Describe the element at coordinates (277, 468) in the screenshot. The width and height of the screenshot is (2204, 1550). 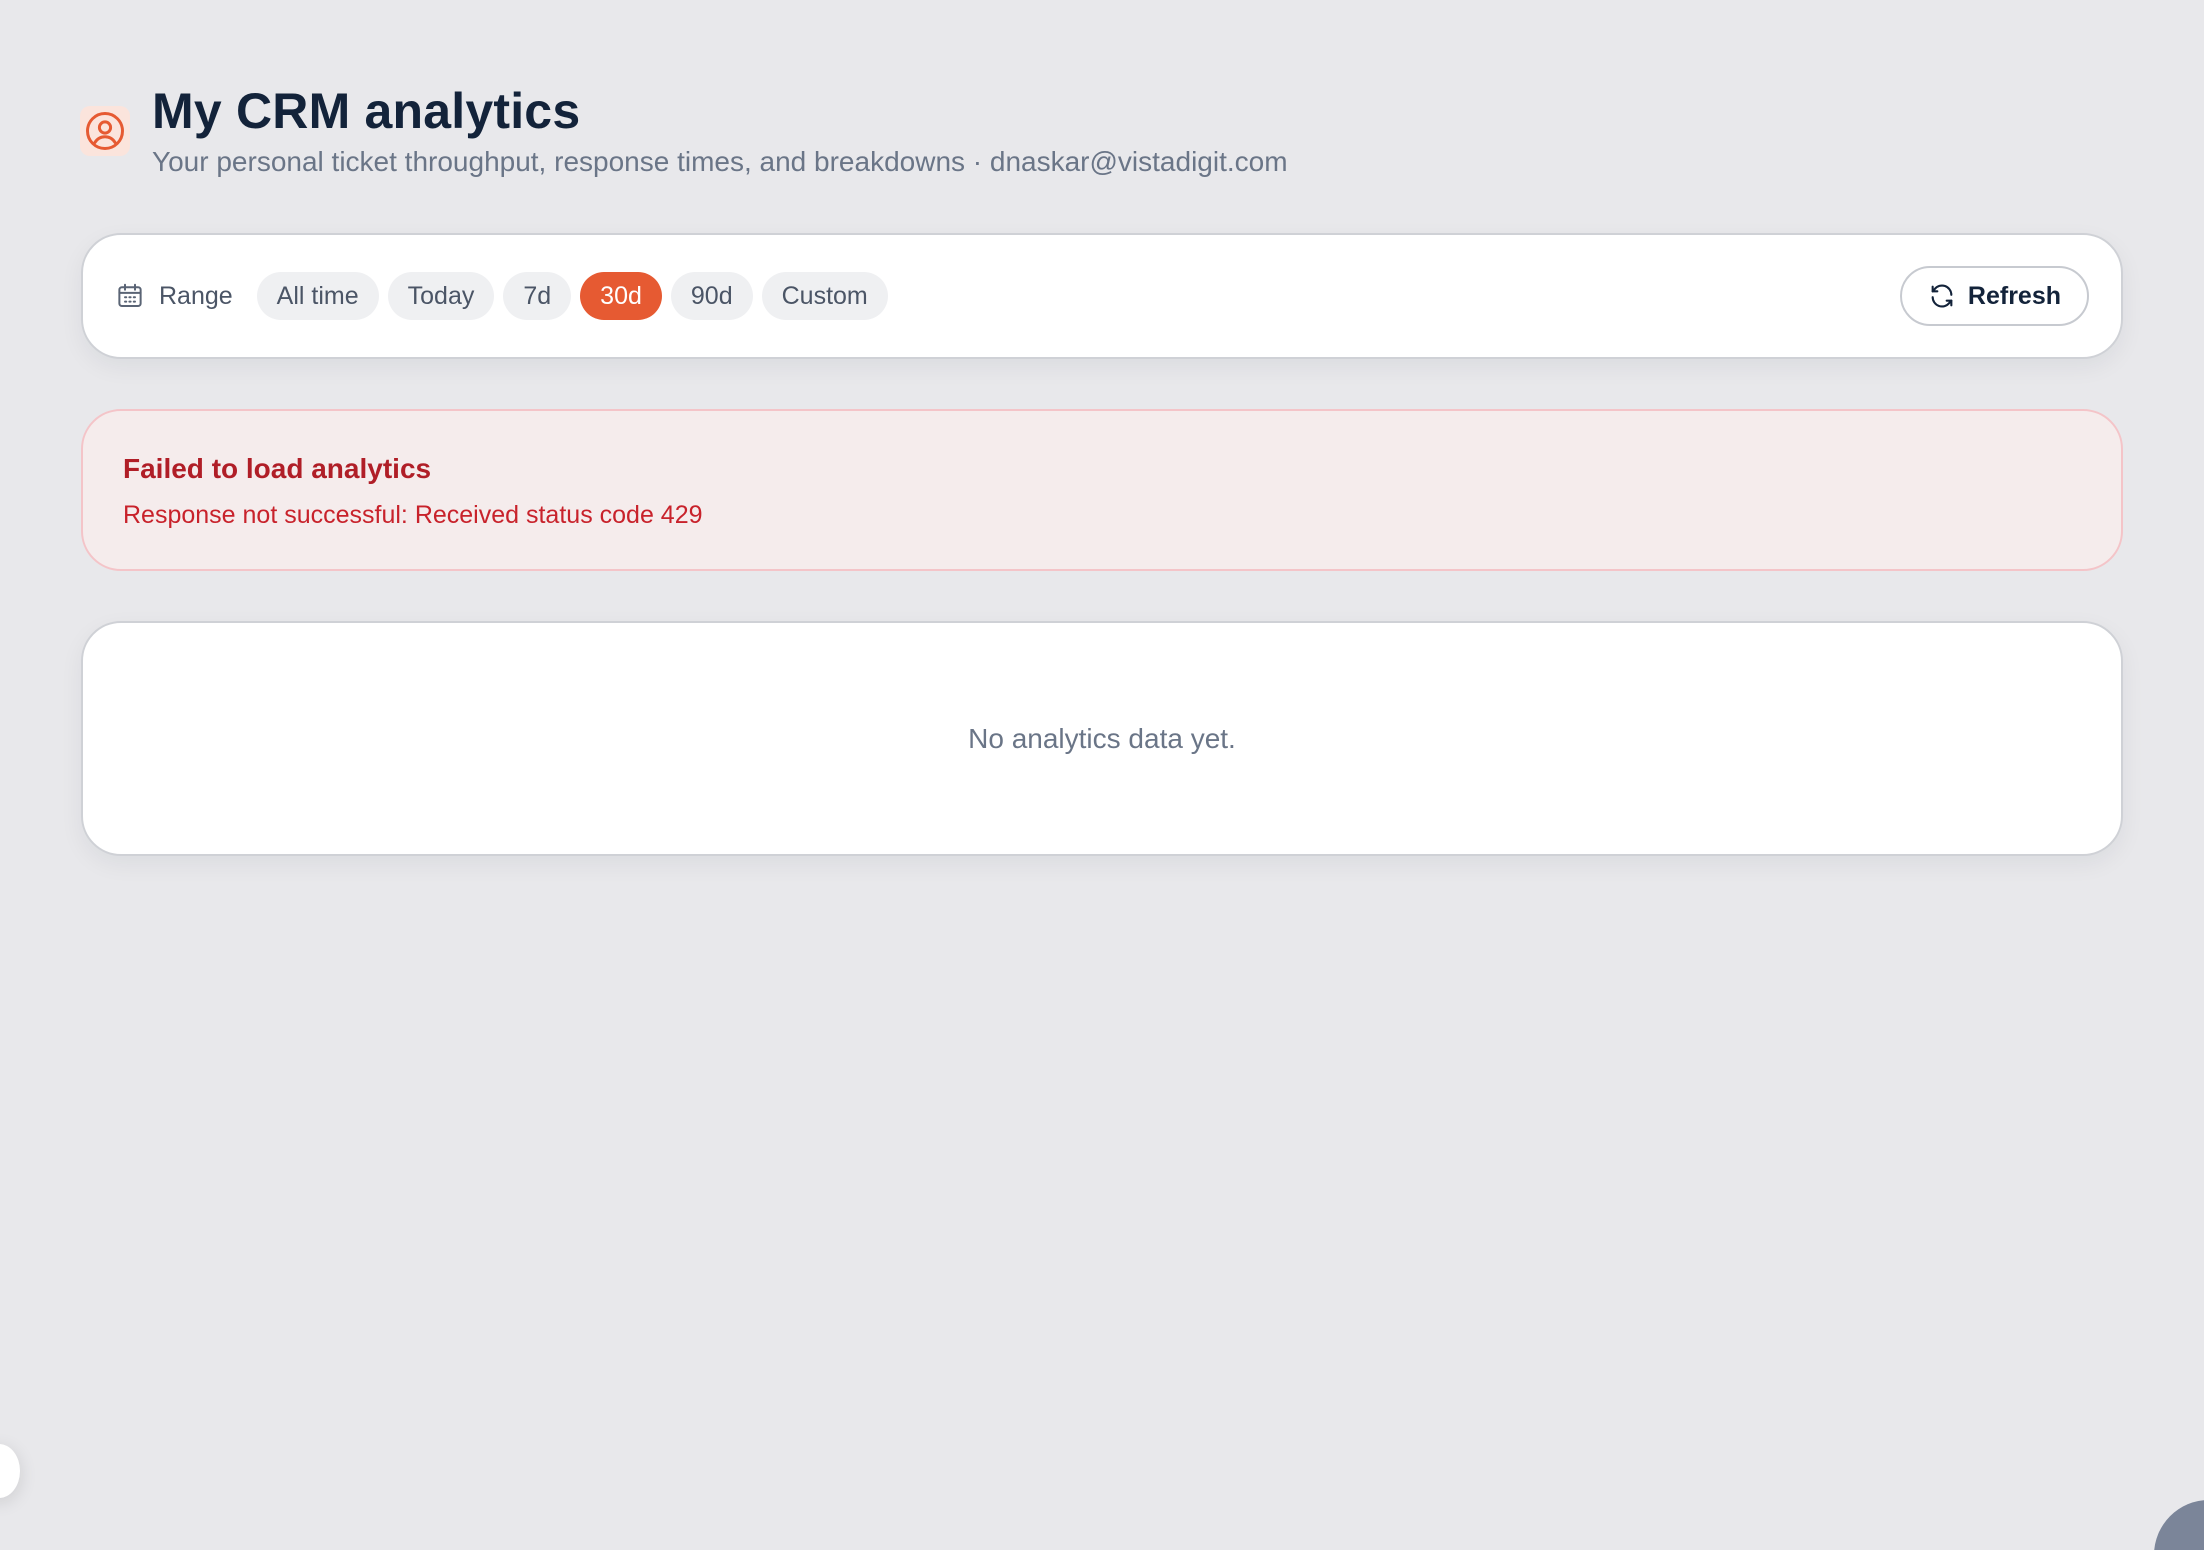
I see `error-title: Failed to load analytics` at that location.